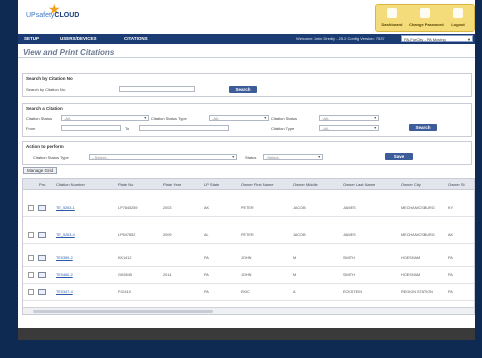 This screenshot has width=482, height=358. Describe the element at coordinates (423, 127) in the screenshot. I see `search-citation-button: Search` at that location.